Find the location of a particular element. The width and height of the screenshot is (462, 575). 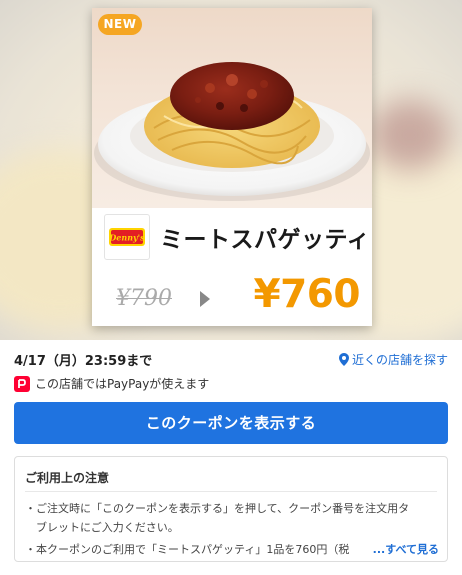

dennys-logo-icon: Denny's is located at coordinates (126, 237).